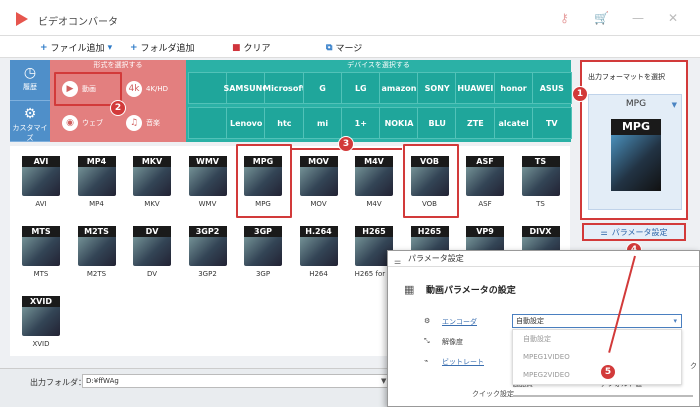  I want to click on left-column: ◷ 履歴 ⚙ カスタマイズ, so click(30, 101).